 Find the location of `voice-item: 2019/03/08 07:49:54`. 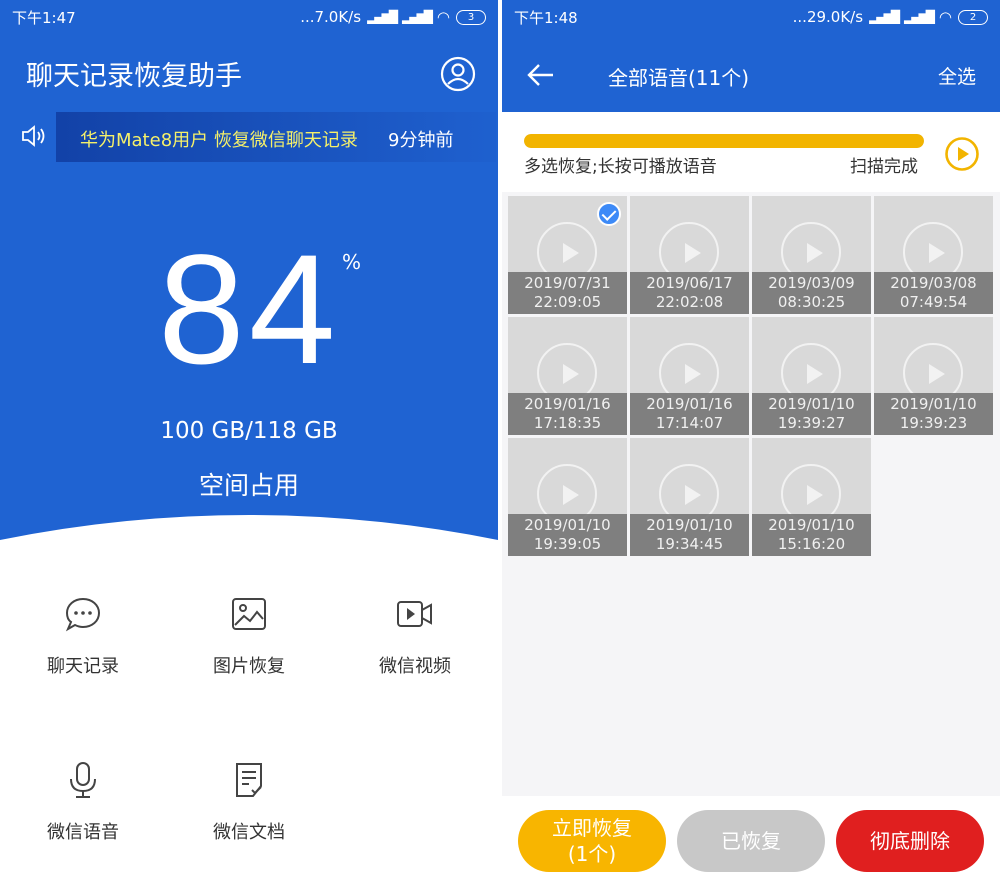

voice-item: 2019/03/08 07:49:54 is located at coordinates (933, 255).